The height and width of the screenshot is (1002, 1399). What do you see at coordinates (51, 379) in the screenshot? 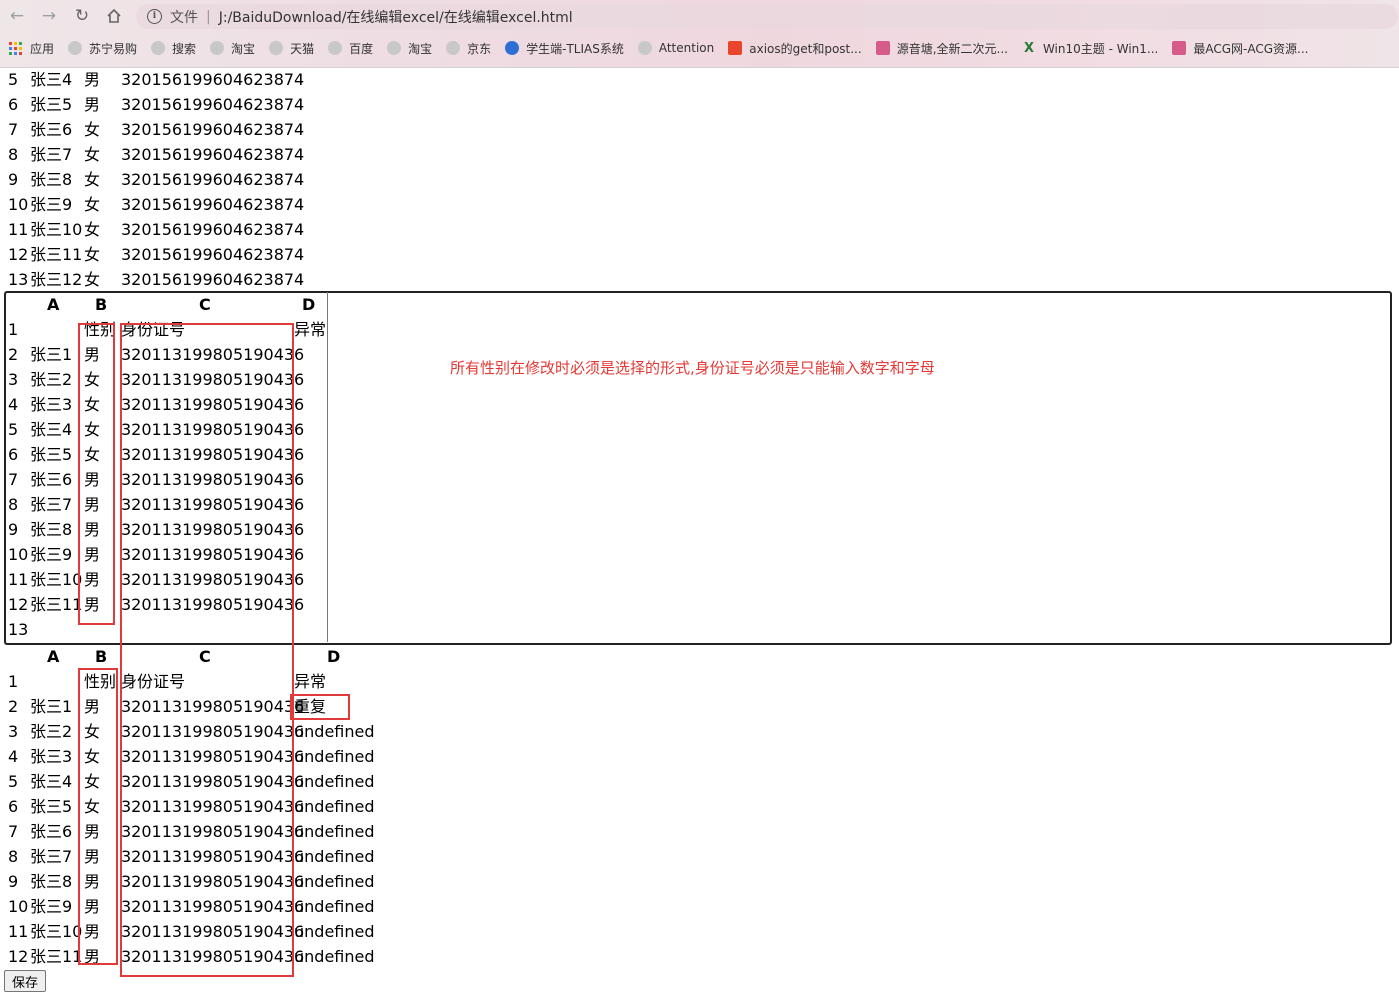
I see `name-cell: 张三2` at bounding box center [51, 379].